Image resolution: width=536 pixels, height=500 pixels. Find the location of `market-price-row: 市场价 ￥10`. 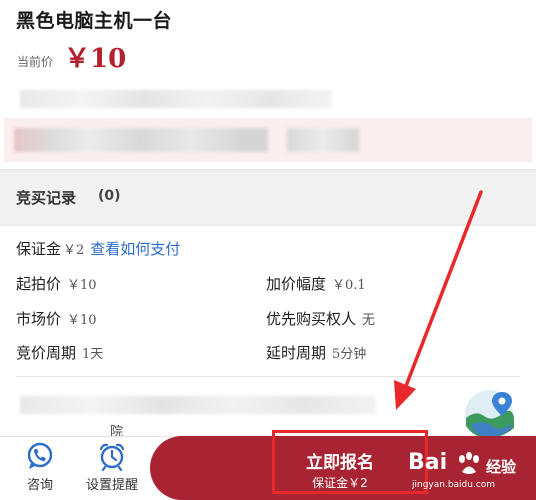

market-price-row: 市场价 ￥10 is located at coordinates (56, 318).